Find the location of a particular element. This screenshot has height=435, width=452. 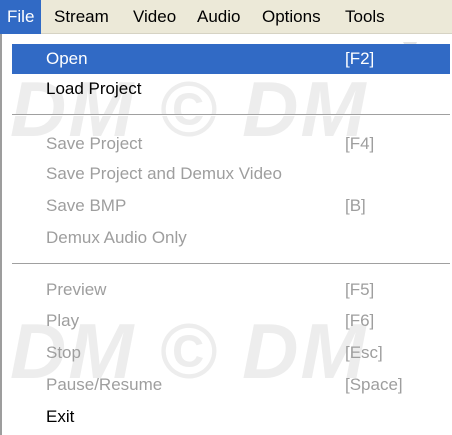

menu-item-label: Exit is located at coordinates (60, 416).